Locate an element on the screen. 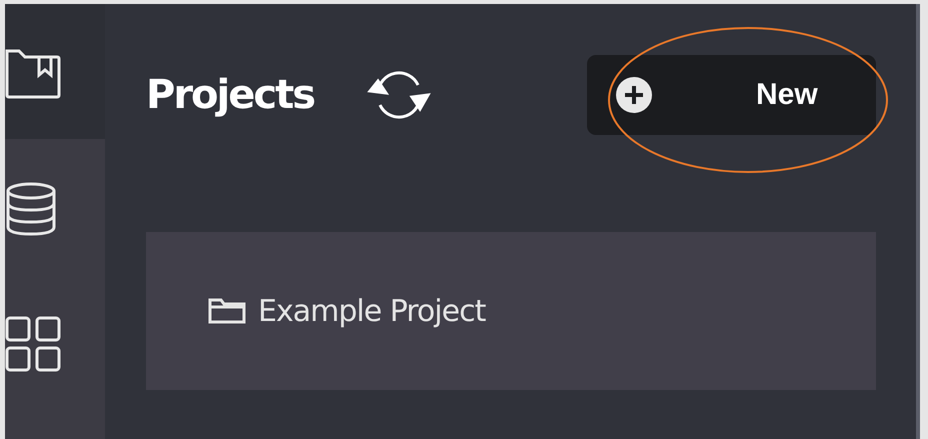 The width and height of the screenshot is (928, 439). page-title: Projects is located at coordinates (230, 95).